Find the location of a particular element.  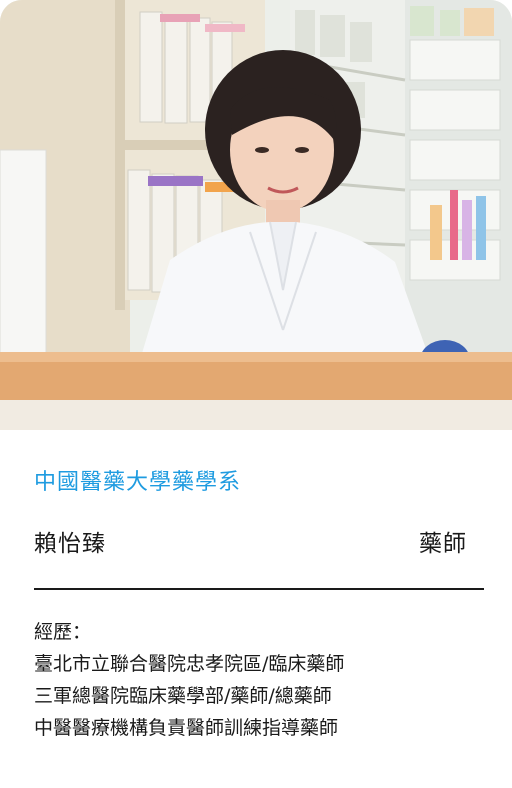

experience-item: 三軍總醫院臨床藥學部/藥師/總藥師 is located at coordinates (183, 696).